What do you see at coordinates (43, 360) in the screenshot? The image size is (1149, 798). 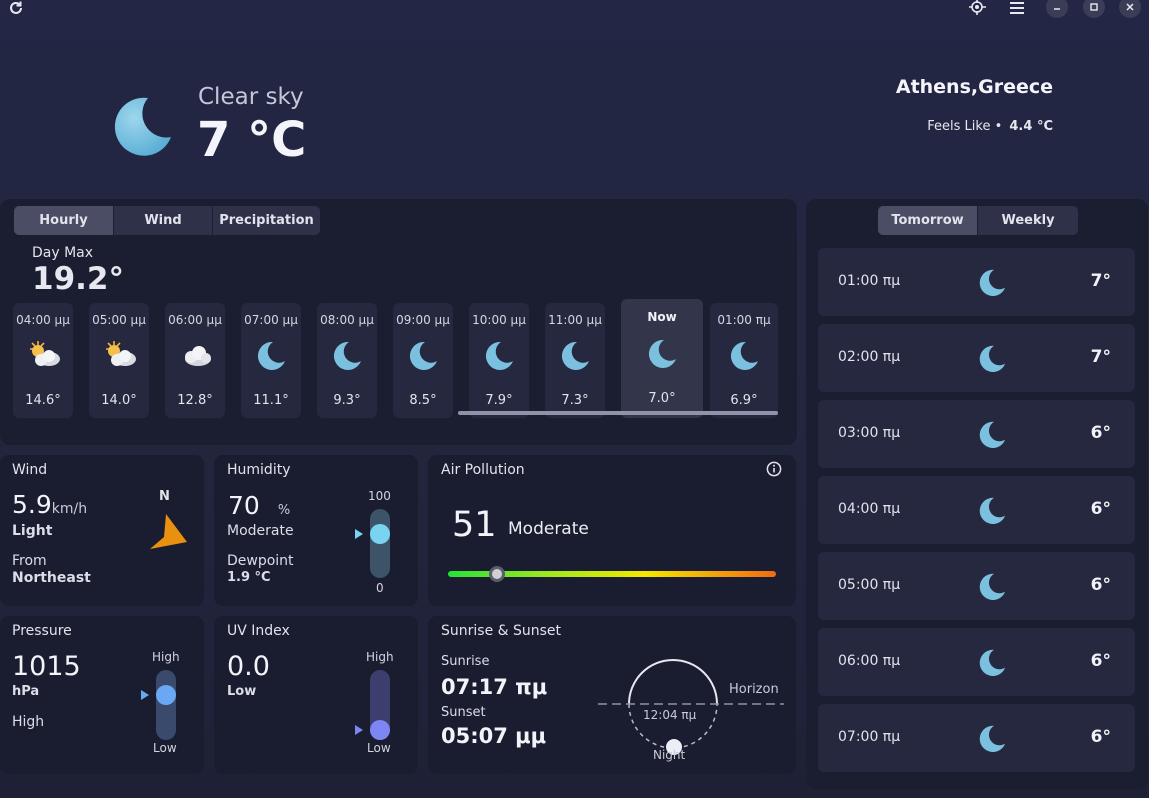 I see `hour-card: 04:00 μμ 14.6°` at bounding box center [43, 360].